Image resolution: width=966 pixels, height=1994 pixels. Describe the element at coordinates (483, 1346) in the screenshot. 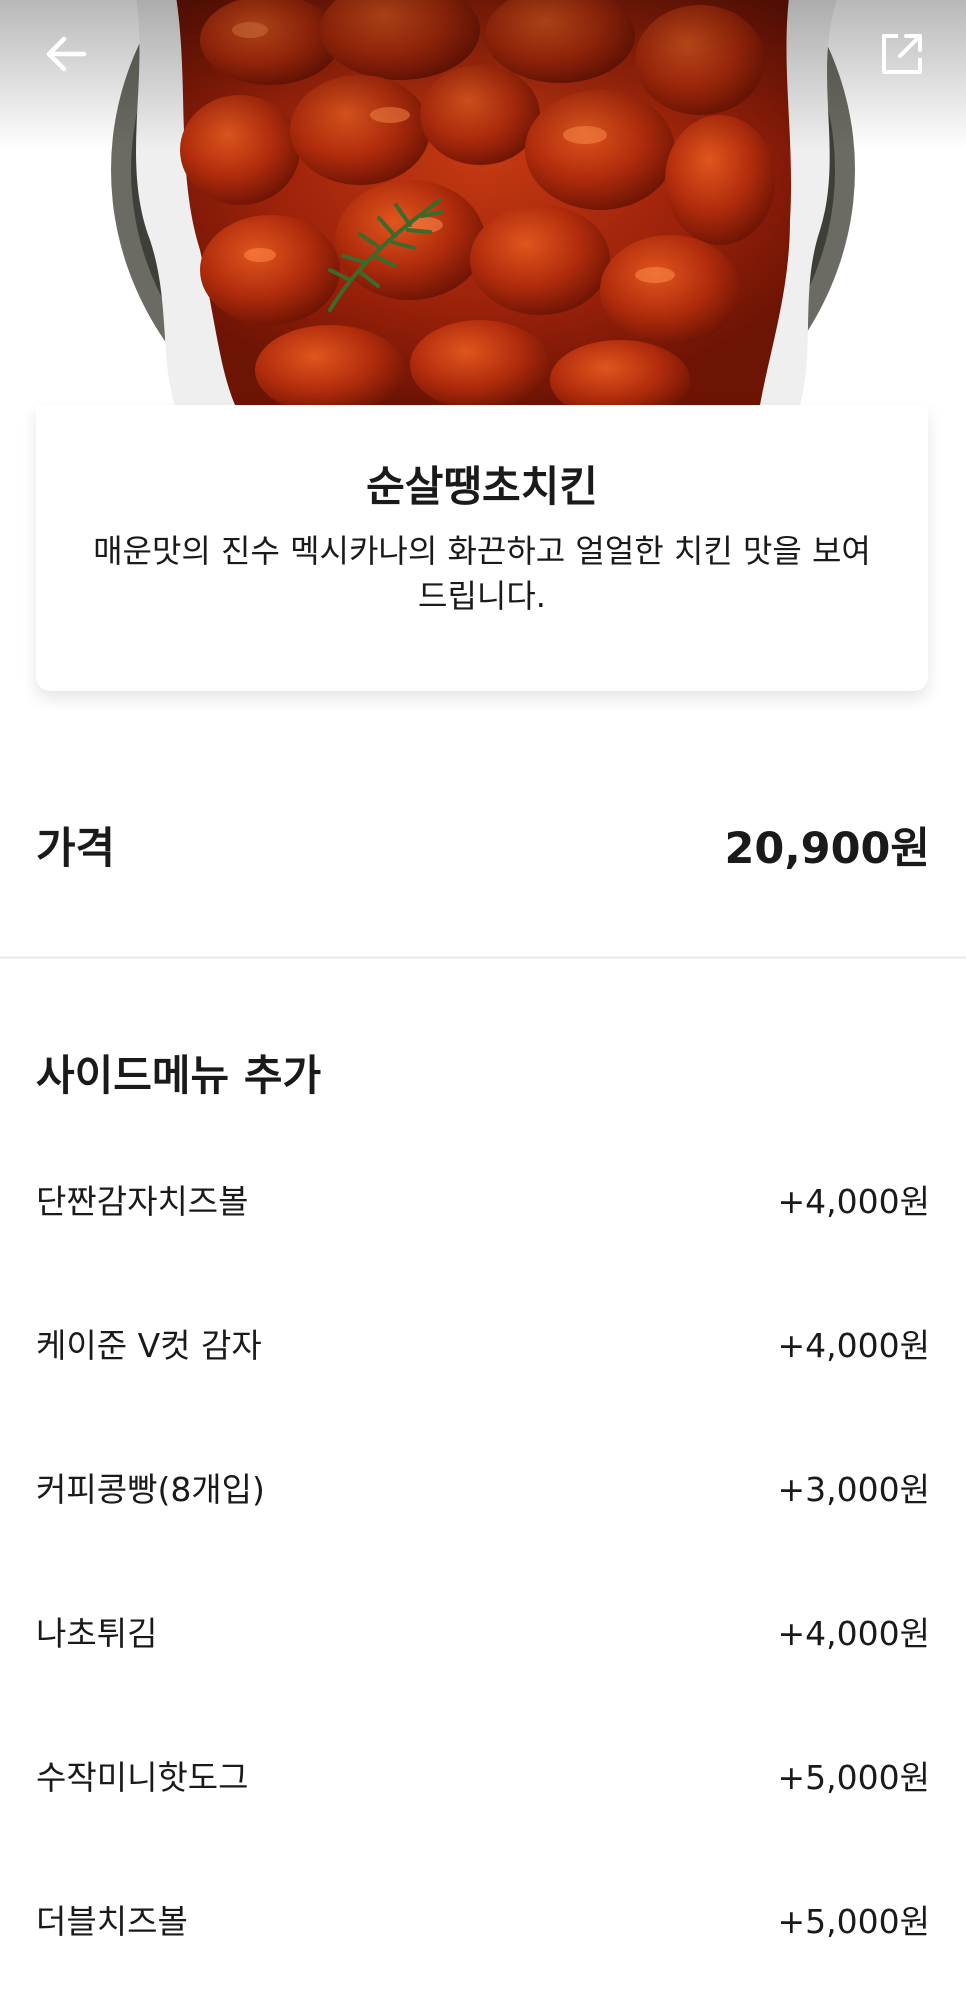

I see `side-menu-item: 케이준 V컷 감자 +4,000원` at that location.